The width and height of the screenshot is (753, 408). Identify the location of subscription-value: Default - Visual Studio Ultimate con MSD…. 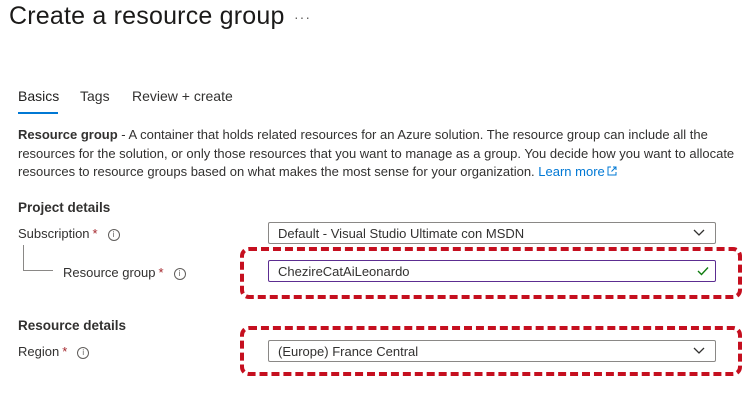
(401, 233).